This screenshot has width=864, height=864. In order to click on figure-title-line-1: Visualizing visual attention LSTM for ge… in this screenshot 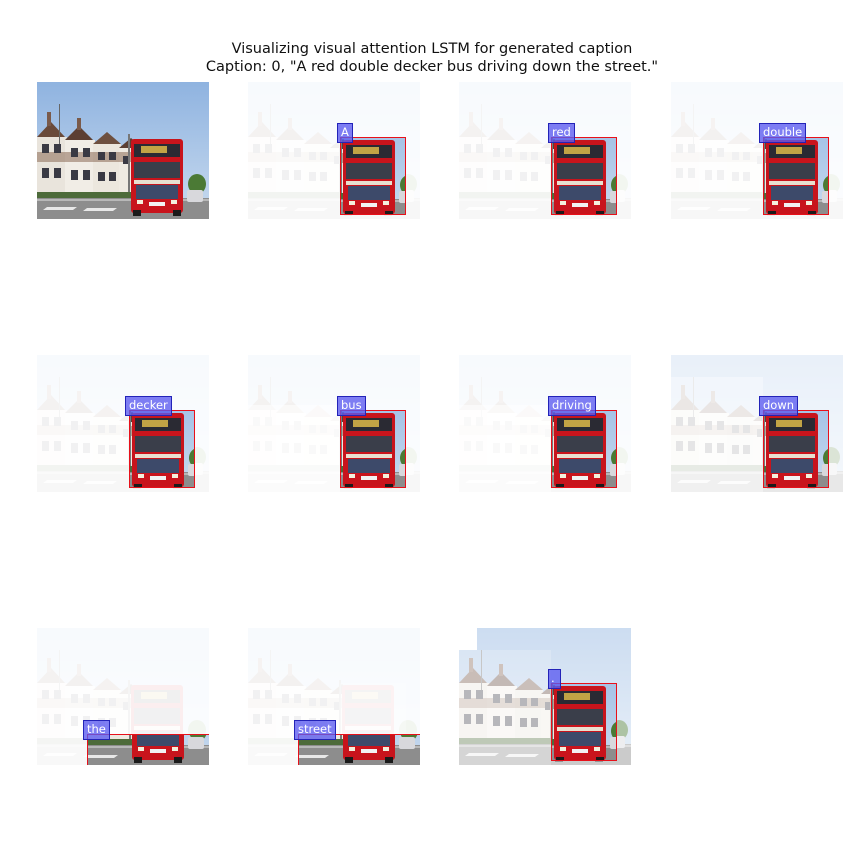, I will do `click(432, 49)`.